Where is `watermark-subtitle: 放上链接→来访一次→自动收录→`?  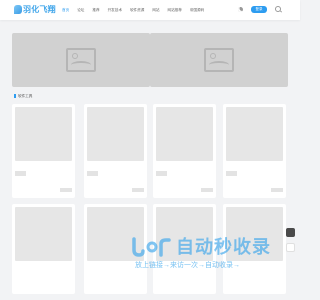 watermark-subtitle: 放上链接→来访一次→自动收录→ is located at coordinates (187, 265).